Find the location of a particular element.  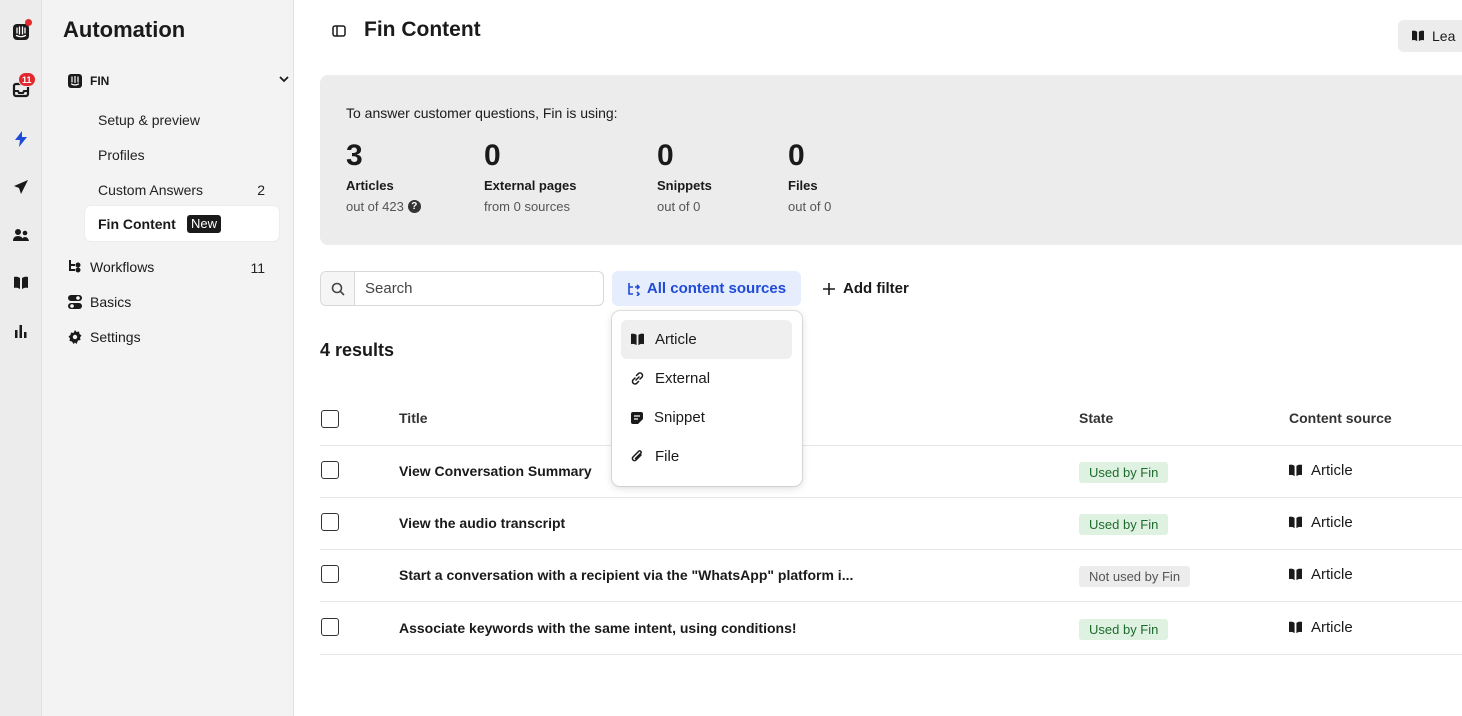

sidebar-item-setup-preview: Setup & preview is located at coordinates (149, 120).